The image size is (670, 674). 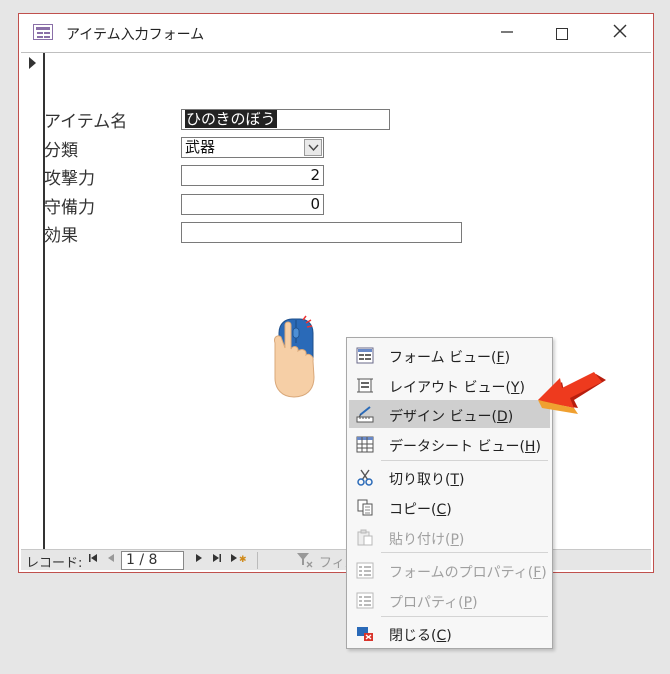 What do you see at coordinates (336, 52) in the screenshot?
I see `title-divider` at bounding box center [336, 52].